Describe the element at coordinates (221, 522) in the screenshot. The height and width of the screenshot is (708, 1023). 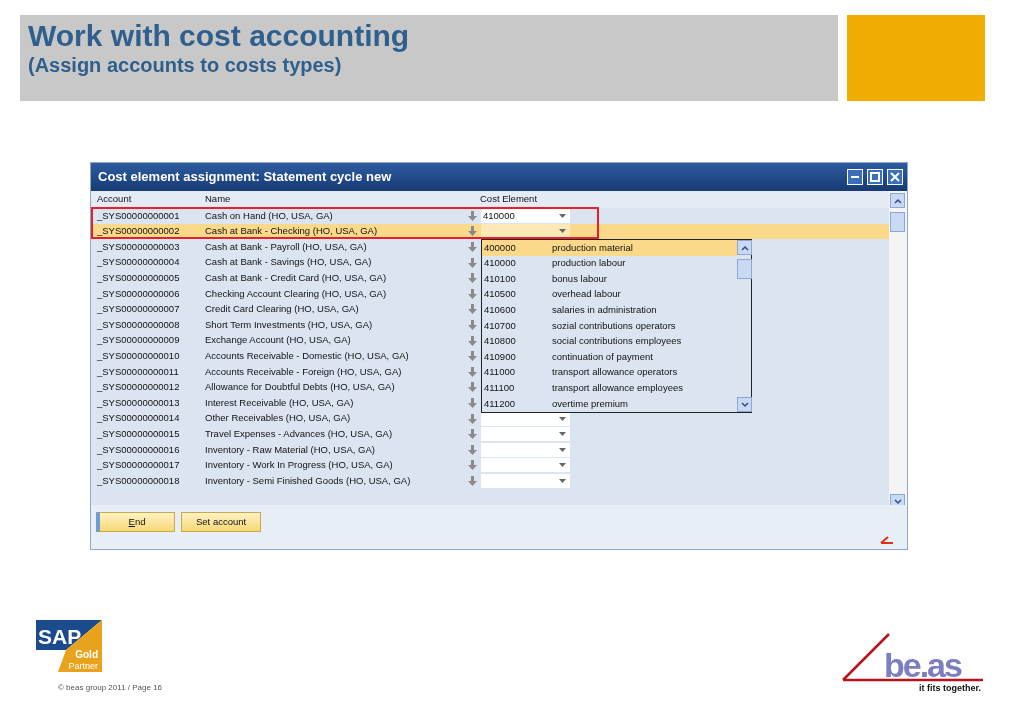
I see `action-button: Set account` at that location.